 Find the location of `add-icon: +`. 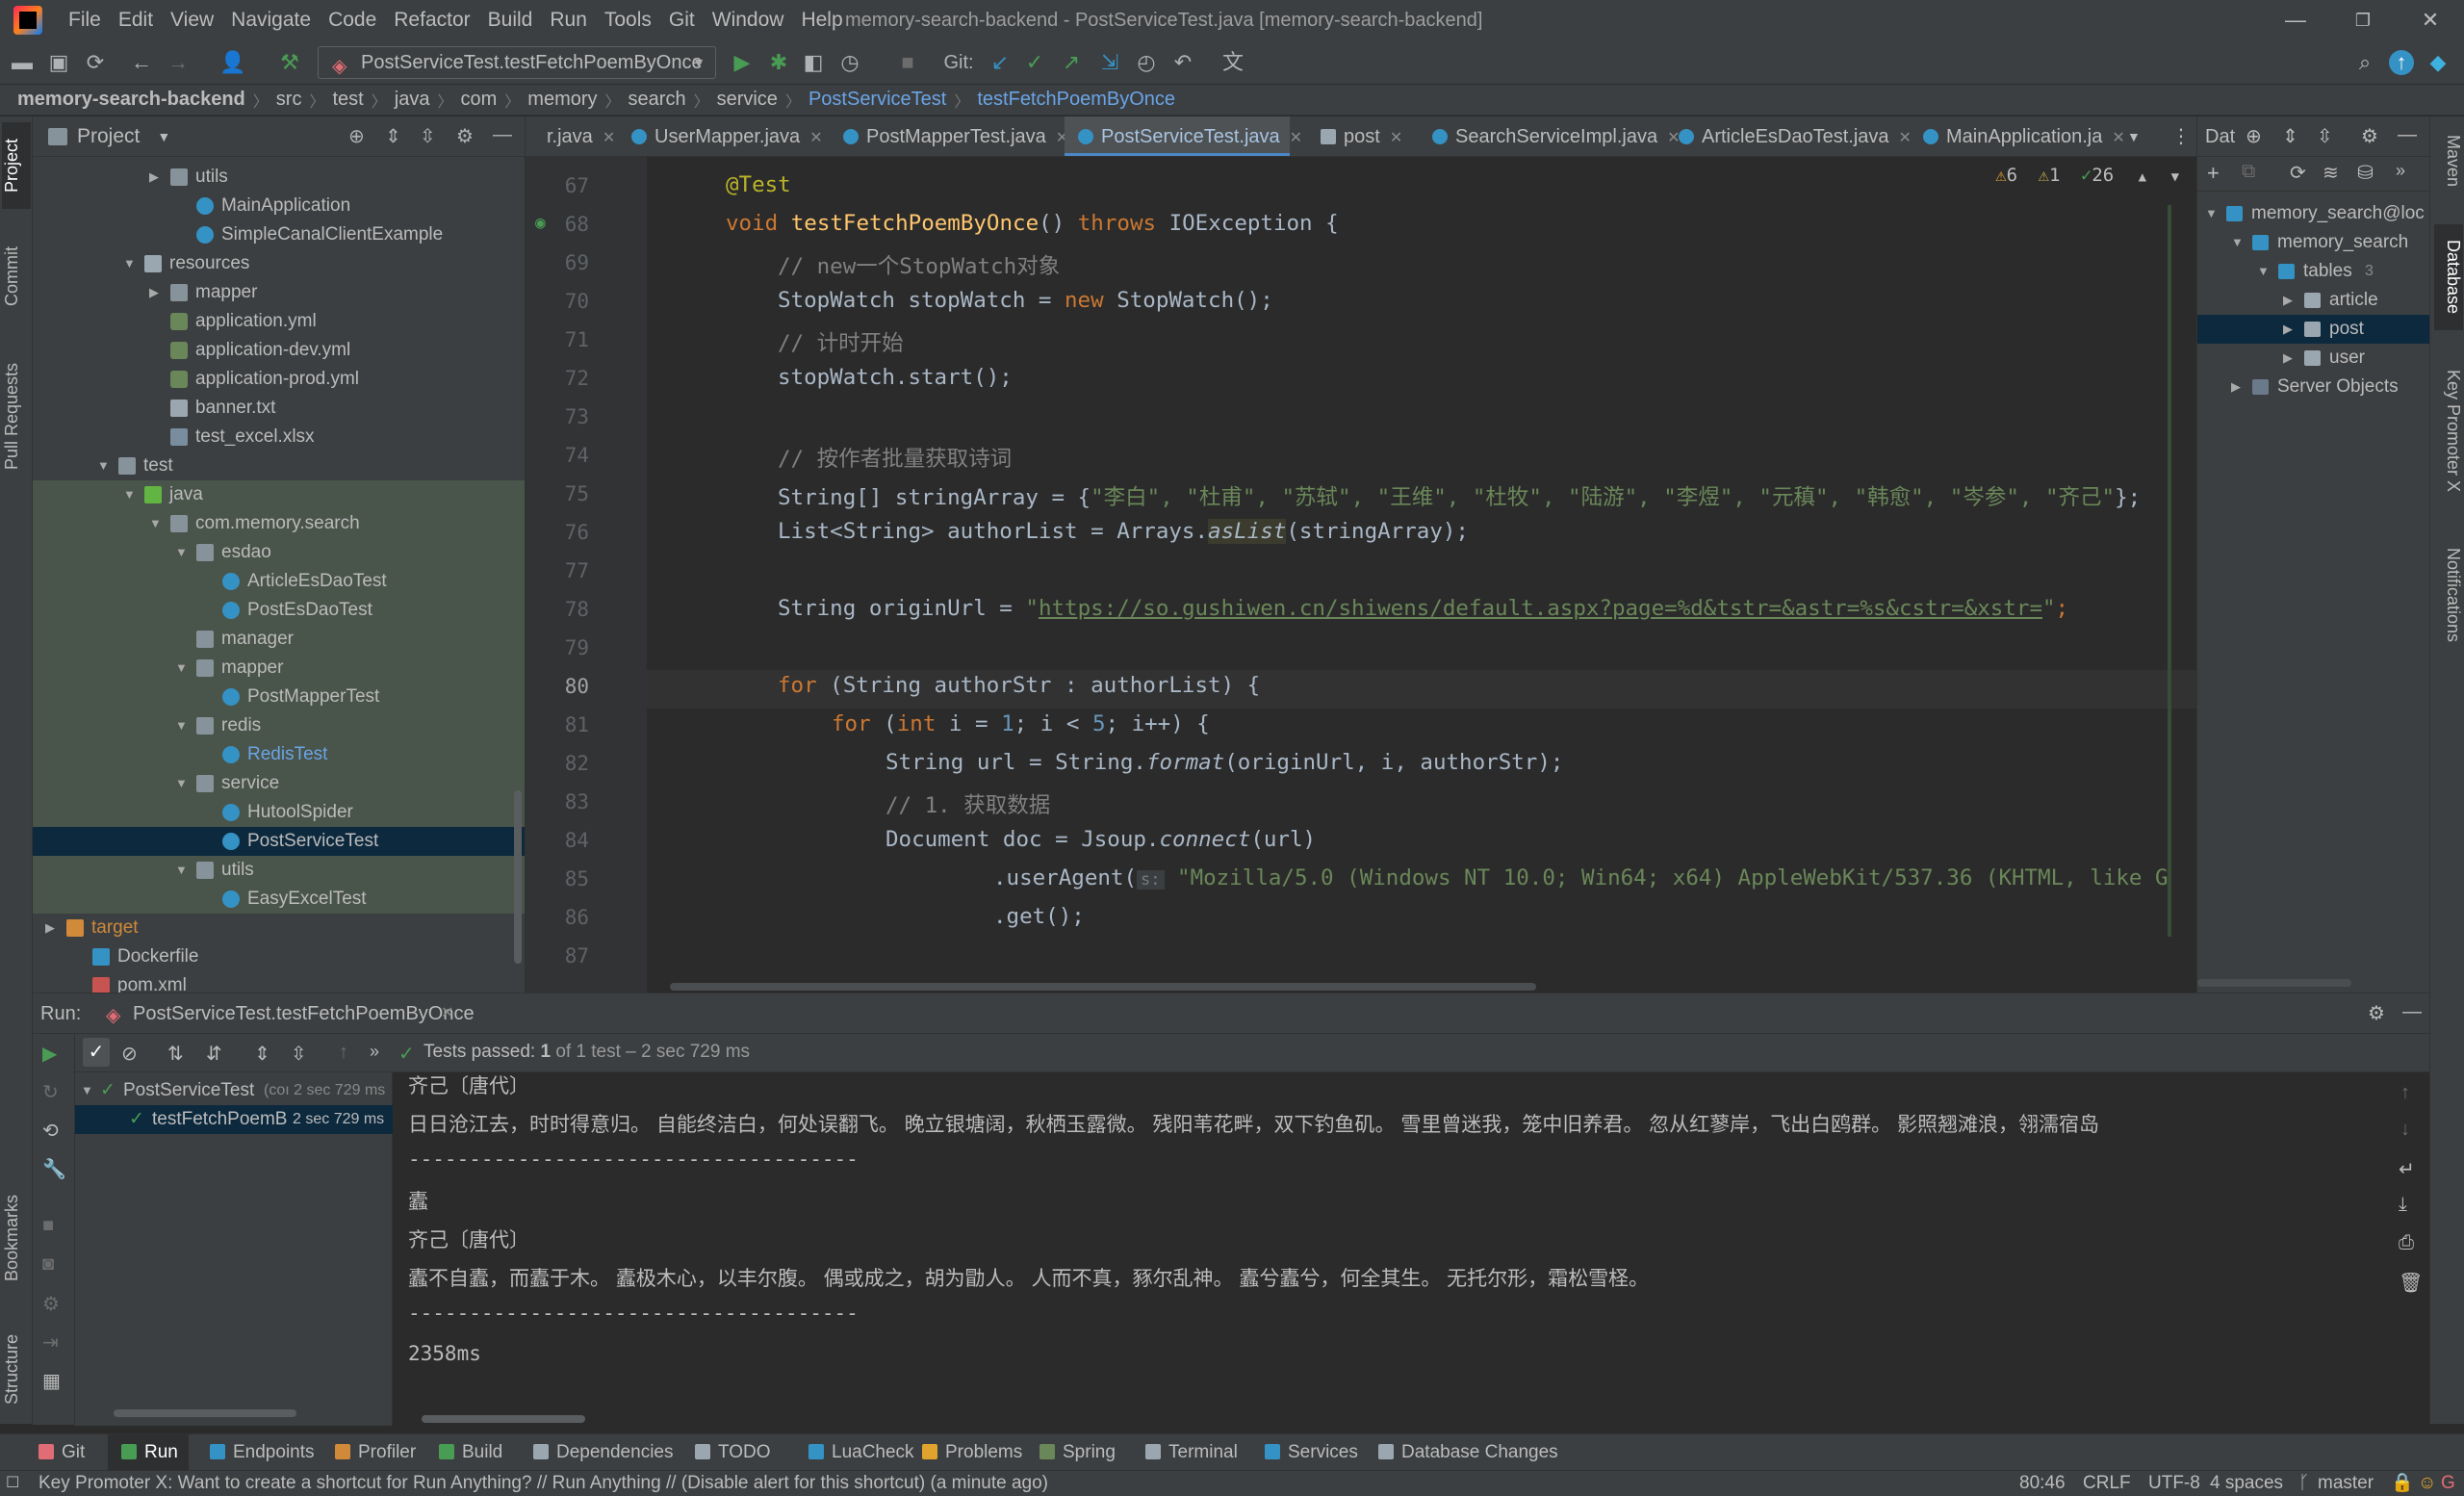

add-icon: + is located at coordinates (2213, 174).